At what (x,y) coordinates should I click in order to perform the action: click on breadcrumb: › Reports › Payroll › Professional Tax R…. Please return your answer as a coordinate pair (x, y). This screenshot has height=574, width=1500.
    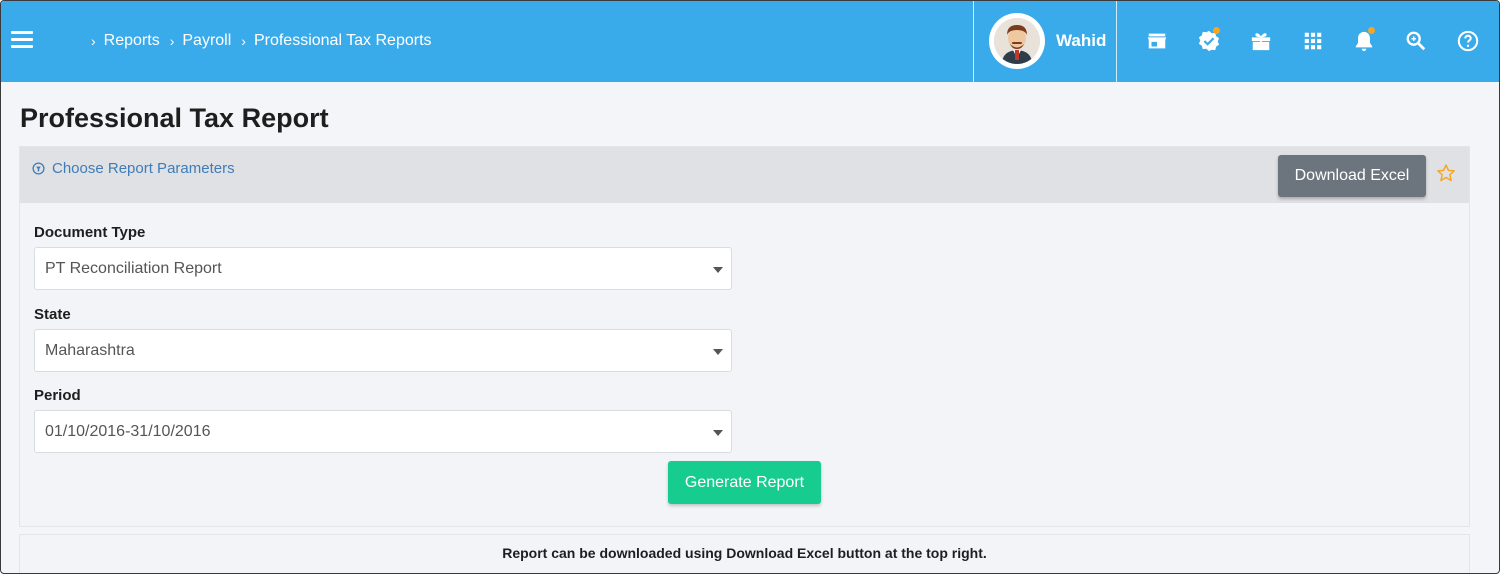
    Looking at the image, I should click on (266, 41).